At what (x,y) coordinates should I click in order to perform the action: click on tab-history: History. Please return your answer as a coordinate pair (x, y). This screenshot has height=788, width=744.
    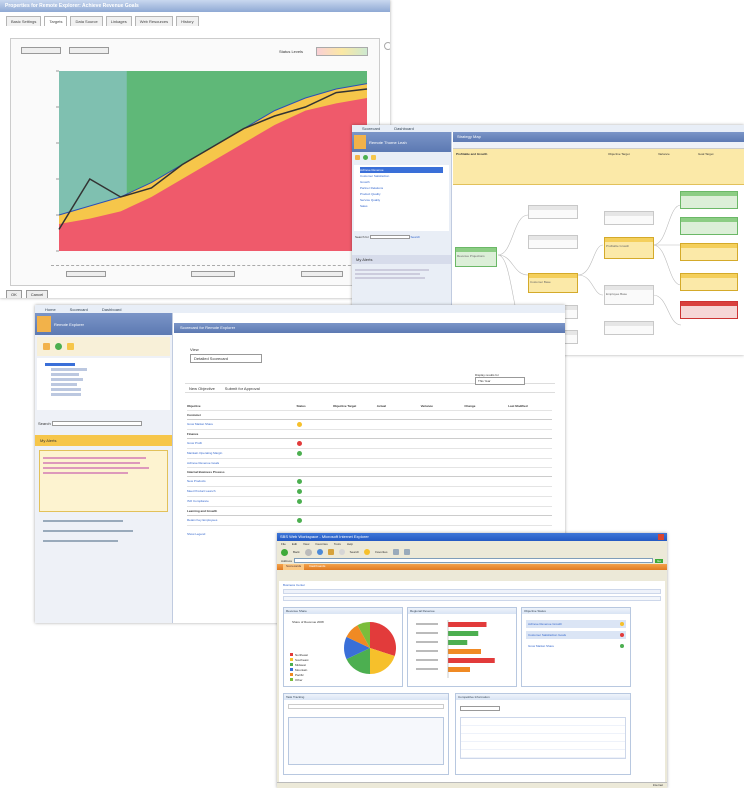
    Looking at the image, I should click on (187, 21).